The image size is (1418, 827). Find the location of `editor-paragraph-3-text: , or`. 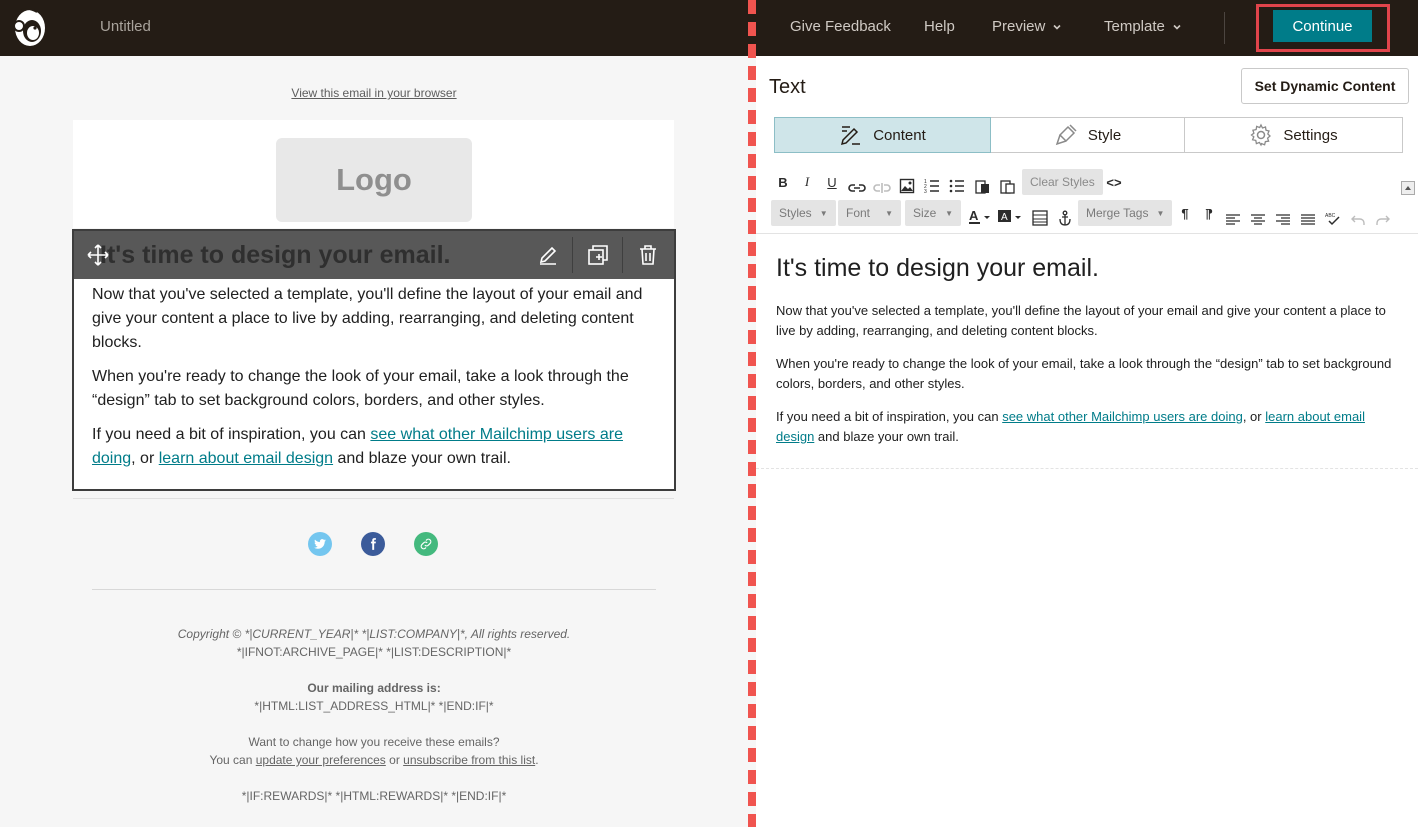

editor-paragraph-3-text: , or is located at coordinates (1254, 416).